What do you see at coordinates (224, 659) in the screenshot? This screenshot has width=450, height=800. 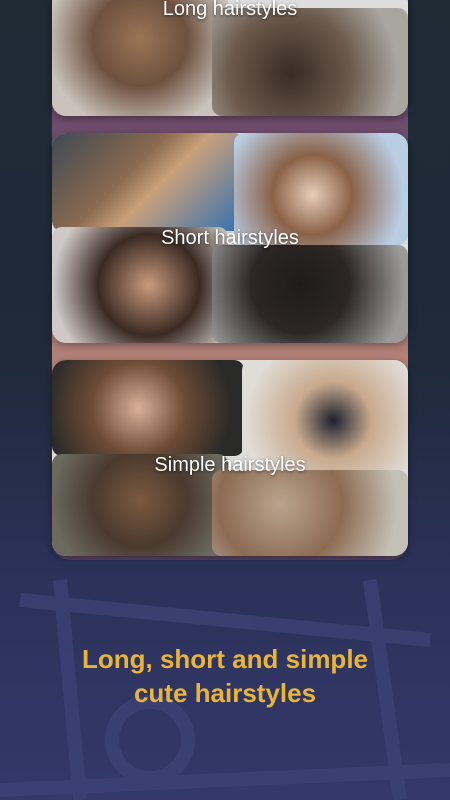 I see `headline-line-1: Long, short and simple` at bounding box center [224, 659].